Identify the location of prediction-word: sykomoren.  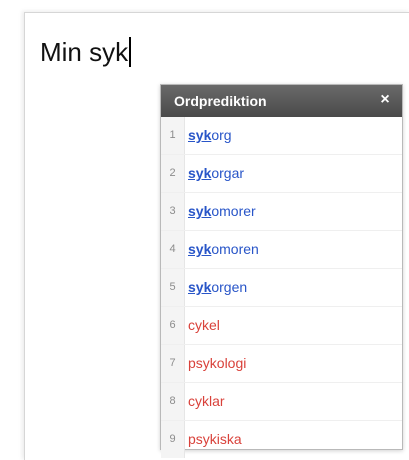
(223, 249).